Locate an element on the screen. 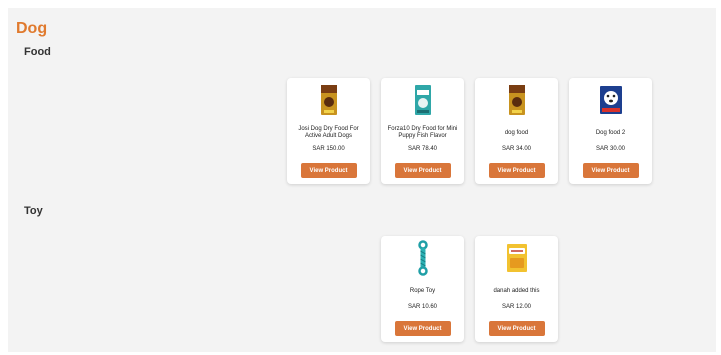  product-price: SAR 150.00 is located at coordinates (328, 149).